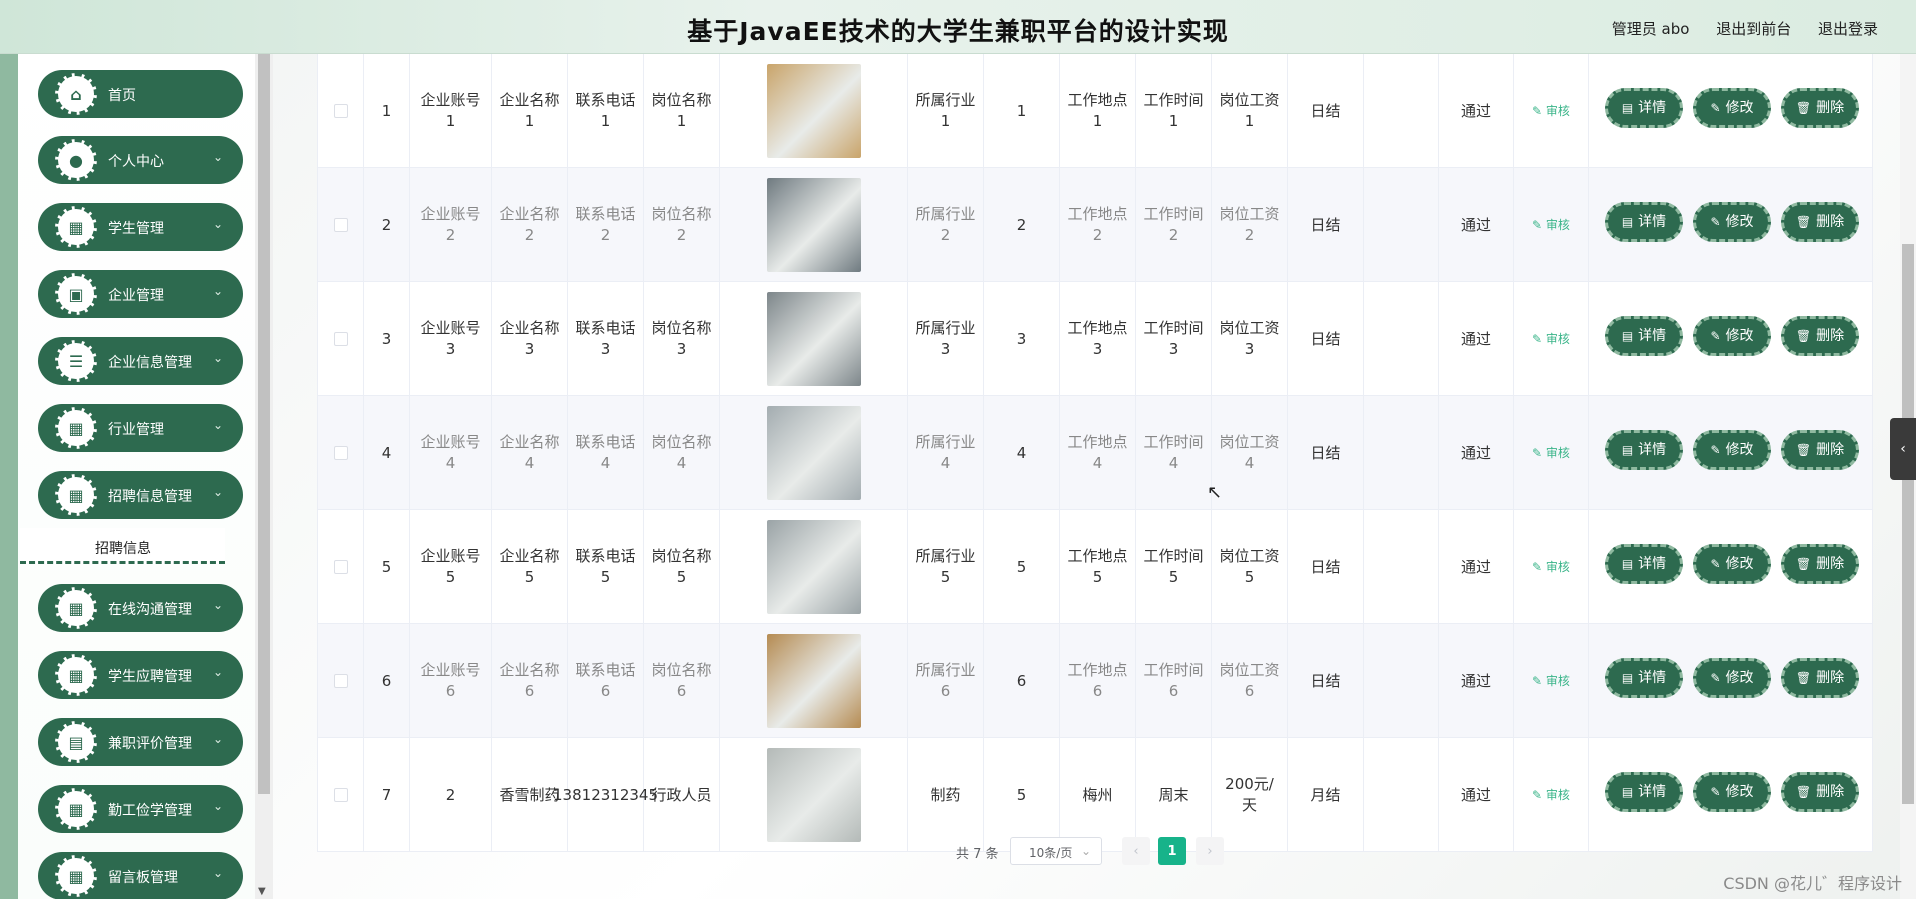 Image resolution: width=1916 pixels, height=899 pixels. Describe the element at coordinates (1136, 851) in the screenshot. I see `prev-page-button: ‹` at that location.